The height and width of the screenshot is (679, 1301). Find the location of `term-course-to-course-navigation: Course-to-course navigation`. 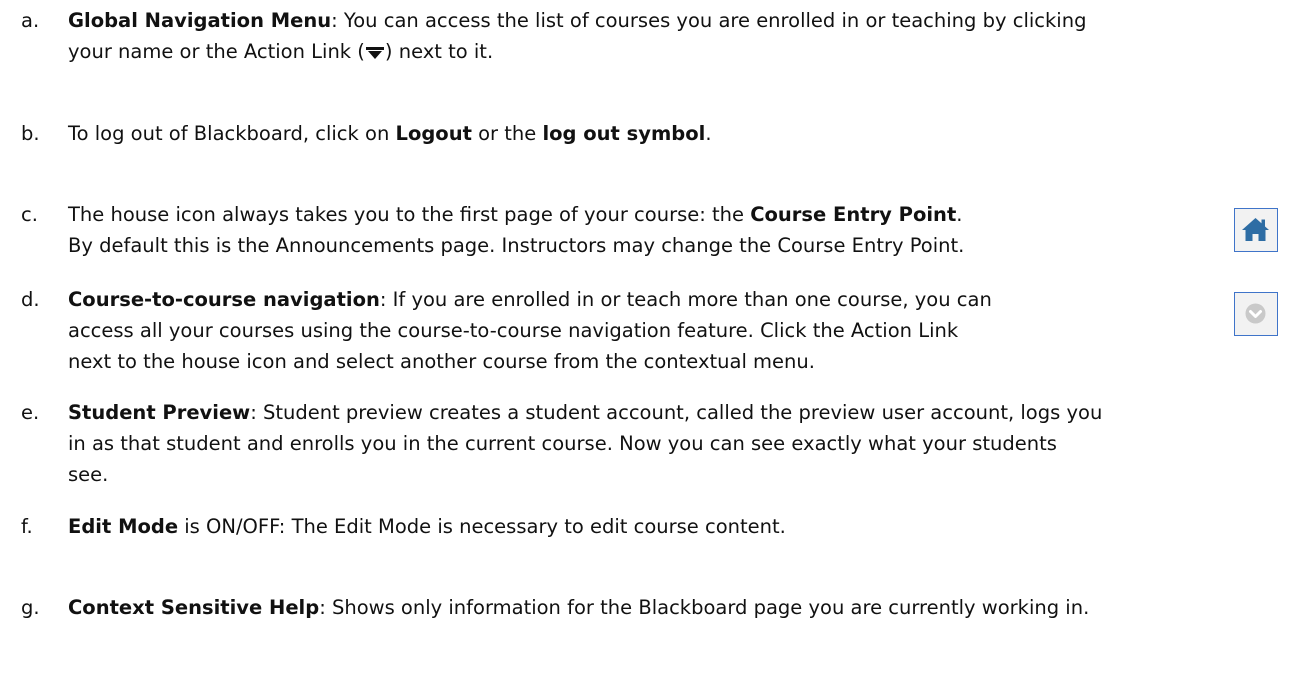

term-course-to-course-navigation: Course-to-course navigation is located at coordinates (224, 299).